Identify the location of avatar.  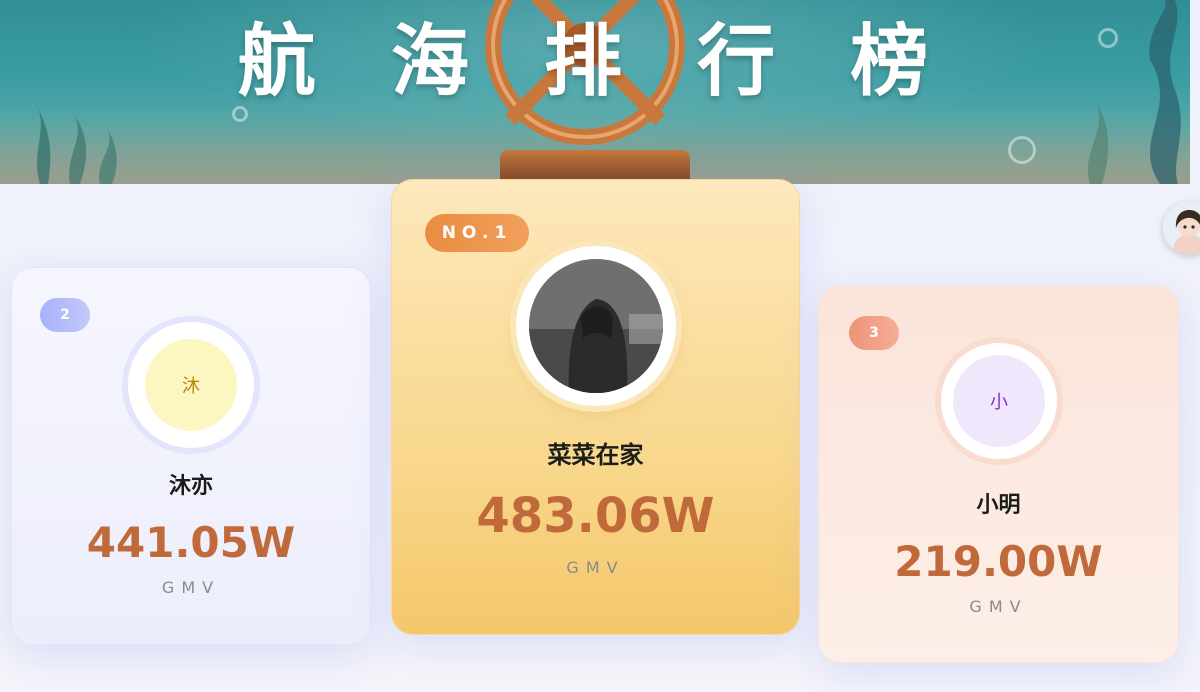
(596, 326).